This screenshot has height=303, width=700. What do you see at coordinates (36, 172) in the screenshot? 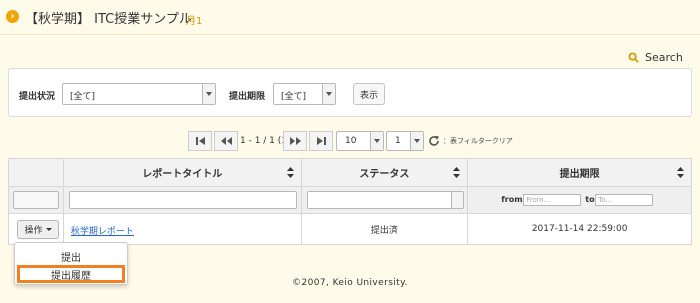
I see `column-header-action` at bounding box center [36, 172].